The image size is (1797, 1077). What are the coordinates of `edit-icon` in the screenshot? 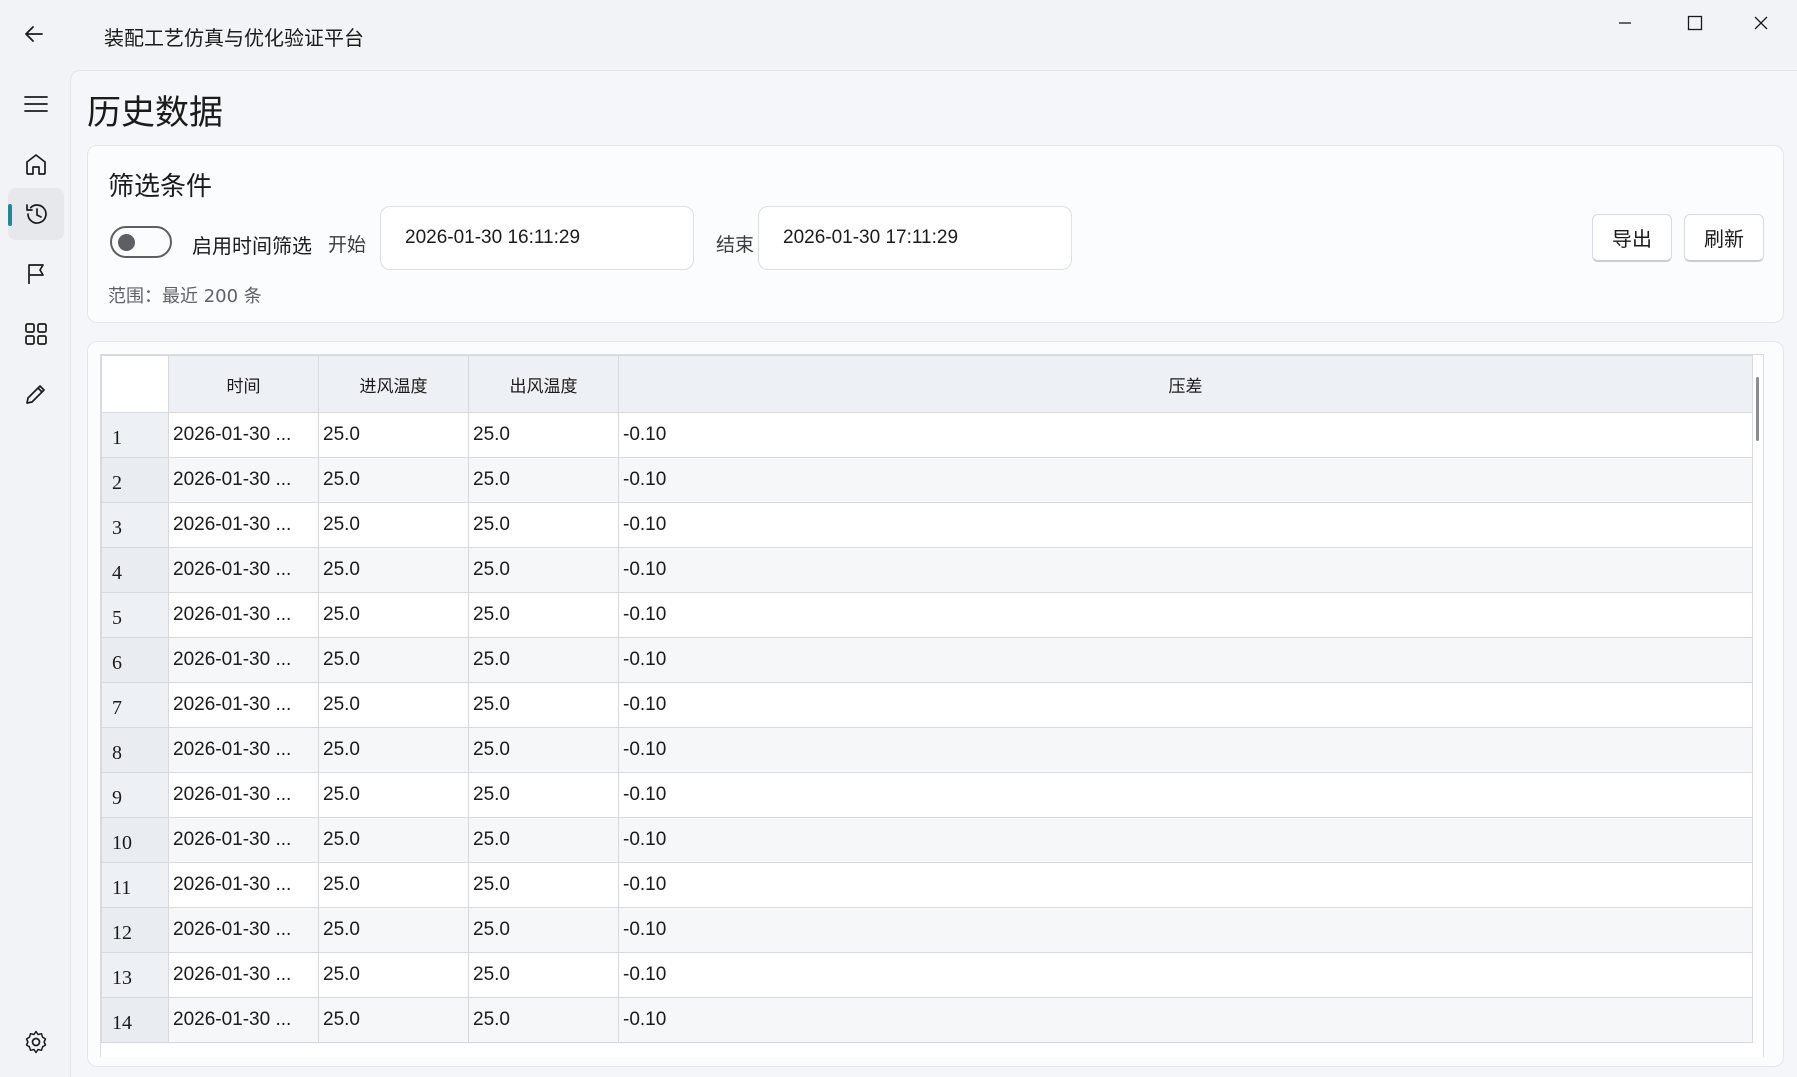 It's located at (36, 394).